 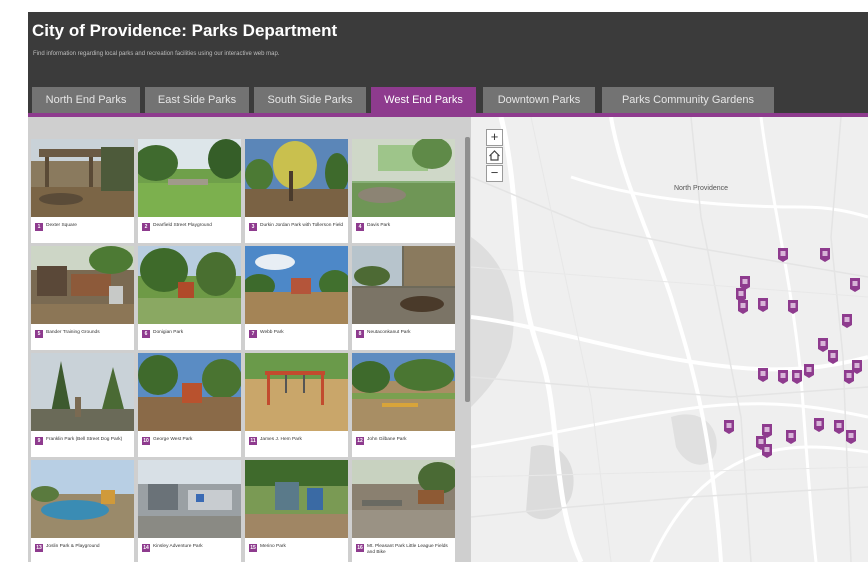 I want to click on tab-parks-community-gardens: Parks Community Gardens, so click(x=688, y=100).